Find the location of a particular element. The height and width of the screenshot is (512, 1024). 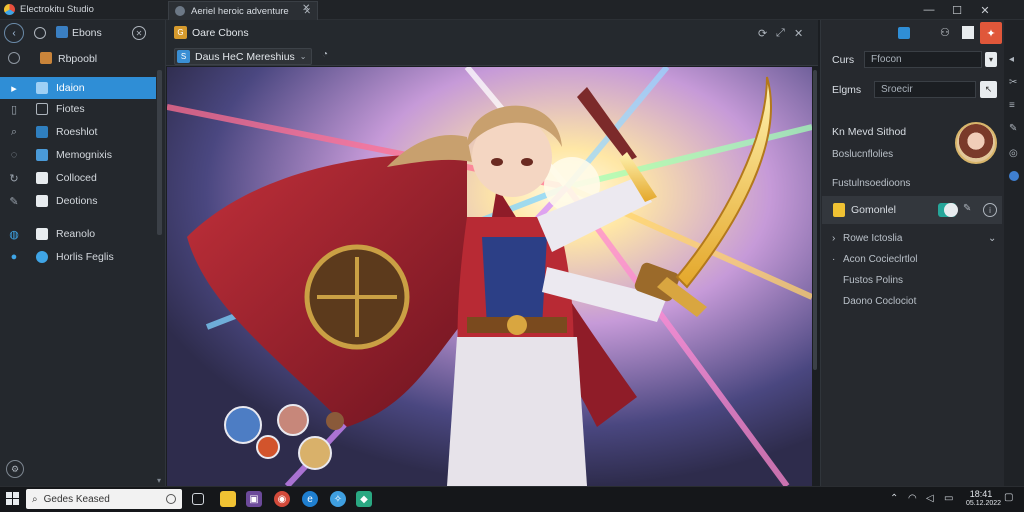

tray-clock: 18:41 05.12.2022 is located at coordinates (984, 499).